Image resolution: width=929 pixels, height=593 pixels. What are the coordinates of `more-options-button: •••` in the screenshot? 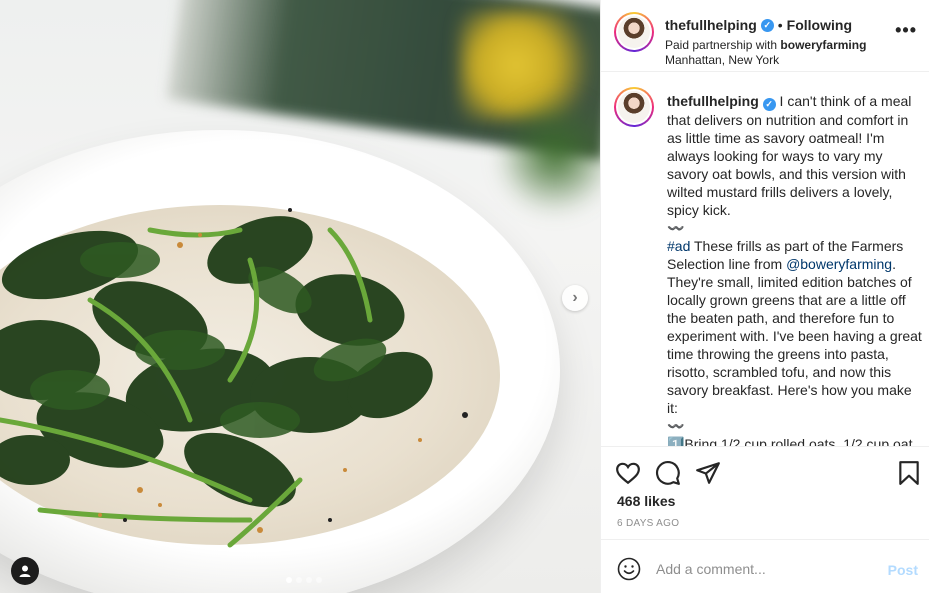 It's located at (906, 30).